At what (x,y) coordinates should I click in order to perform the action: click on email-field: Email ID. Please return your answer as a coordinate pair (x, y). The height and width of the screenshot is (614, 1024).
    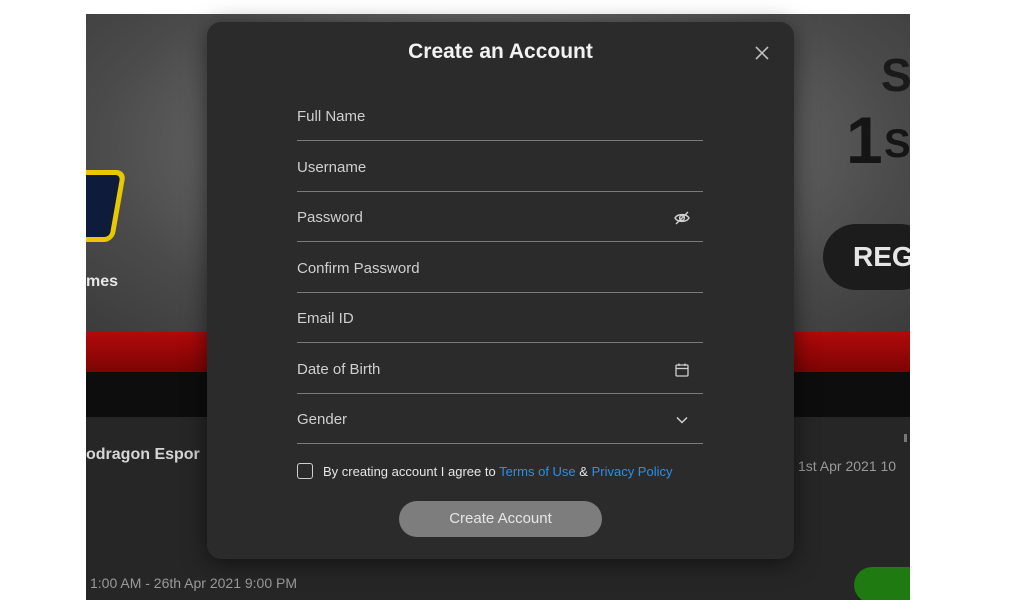
    Looking at the image, I should click on (500, 325).